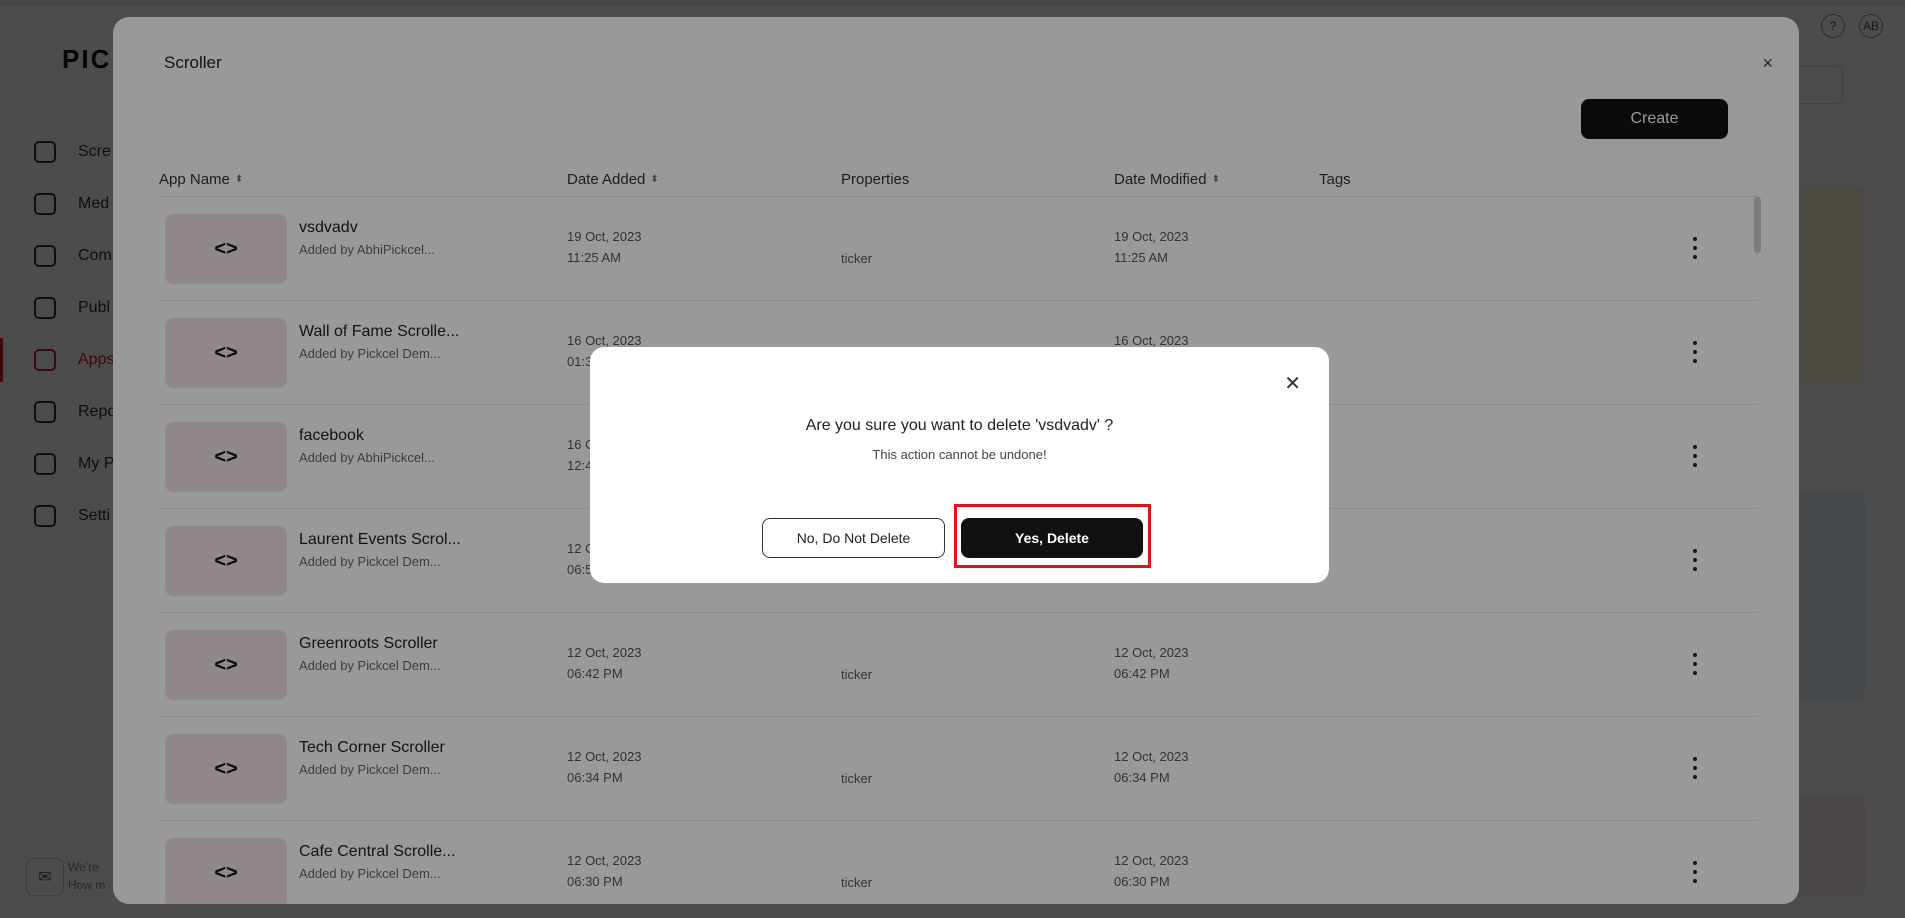  Describe the element at coordinates (1052, 536) in the screenshot. I see `highlight-box` at that location.